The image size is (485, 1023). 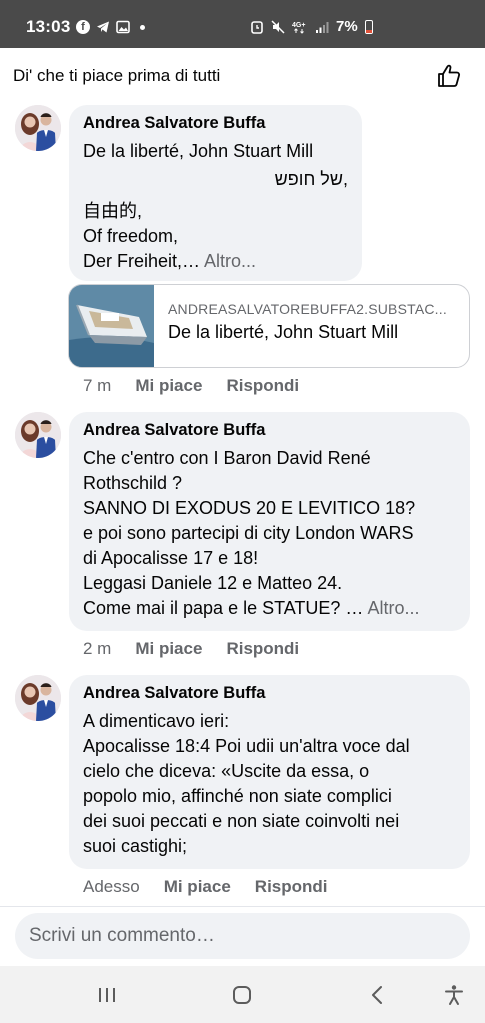 I want to click on comment-actions: 2 m Mi piace Rispondi, so click(x=191, y=649).